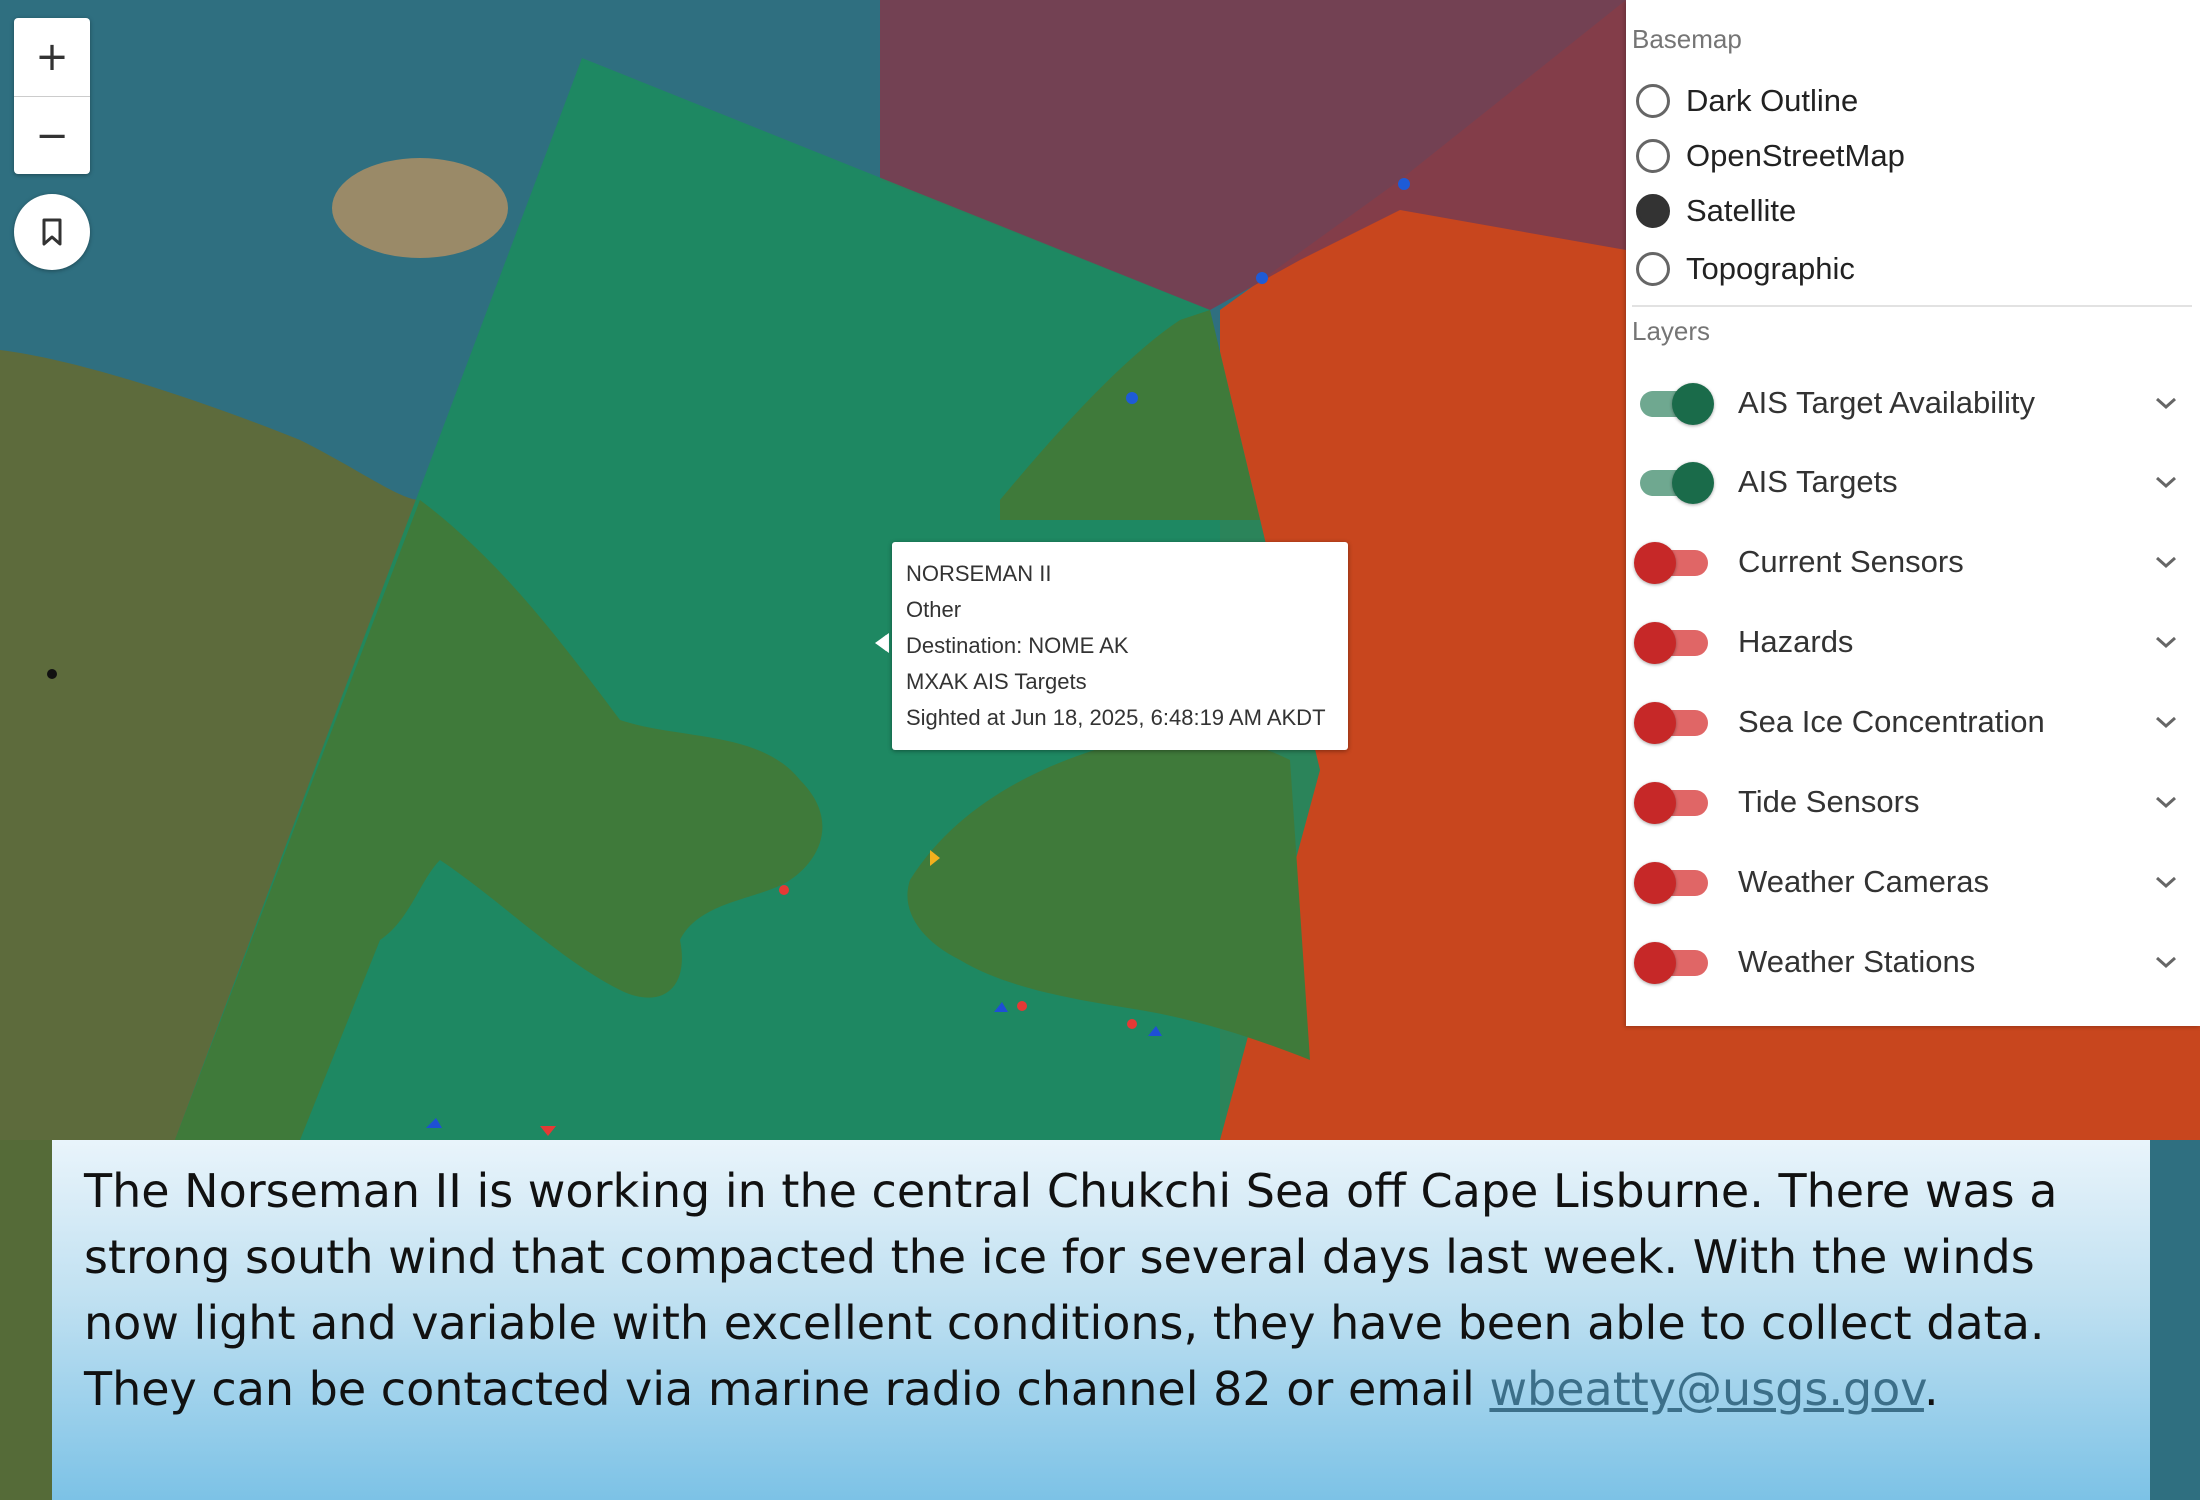 The height and width of the screenshot is (1500, 2200). I want to click on layer-row-weather-stations: Weather Stations, so click(1910, 962).